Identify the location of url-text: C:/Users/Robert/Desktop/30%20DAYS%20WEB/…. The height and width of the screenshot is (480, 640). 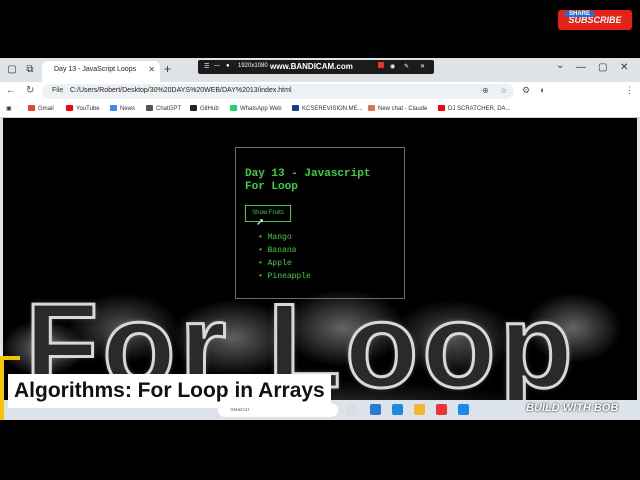
(181, 90).